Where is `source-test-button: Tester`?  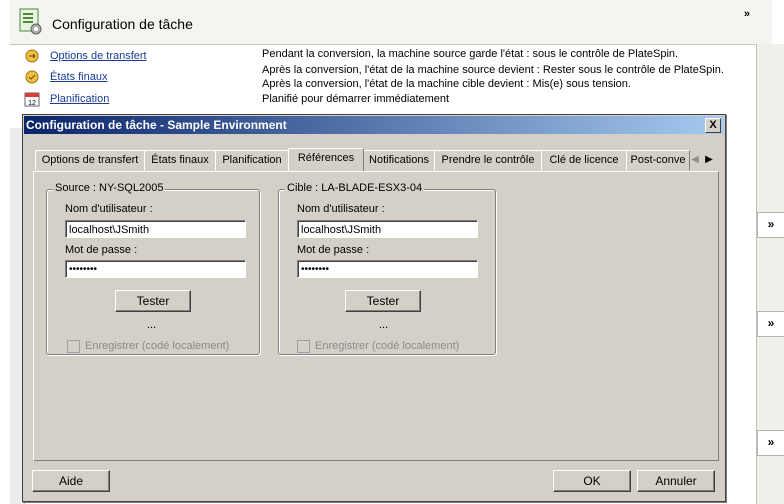
source-test-button: Tester is located at coordinates (153, 301).